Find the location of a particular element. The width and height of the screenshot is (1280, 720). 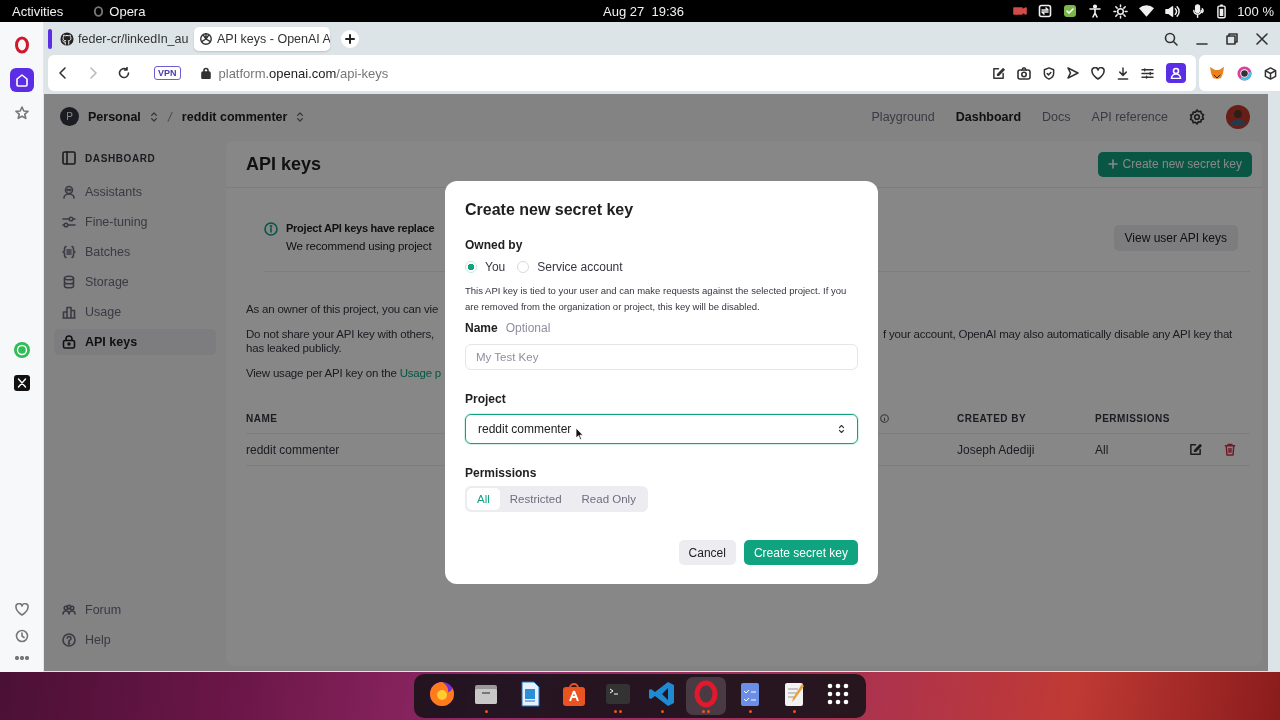

activities-button: Activities is located at coordinates (38, 11).